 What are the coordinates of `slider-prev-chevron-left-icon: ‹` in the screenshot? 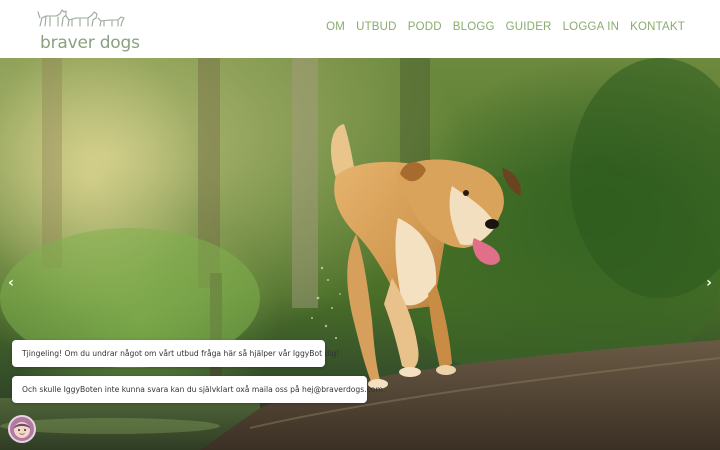 It's located at (11, 283).